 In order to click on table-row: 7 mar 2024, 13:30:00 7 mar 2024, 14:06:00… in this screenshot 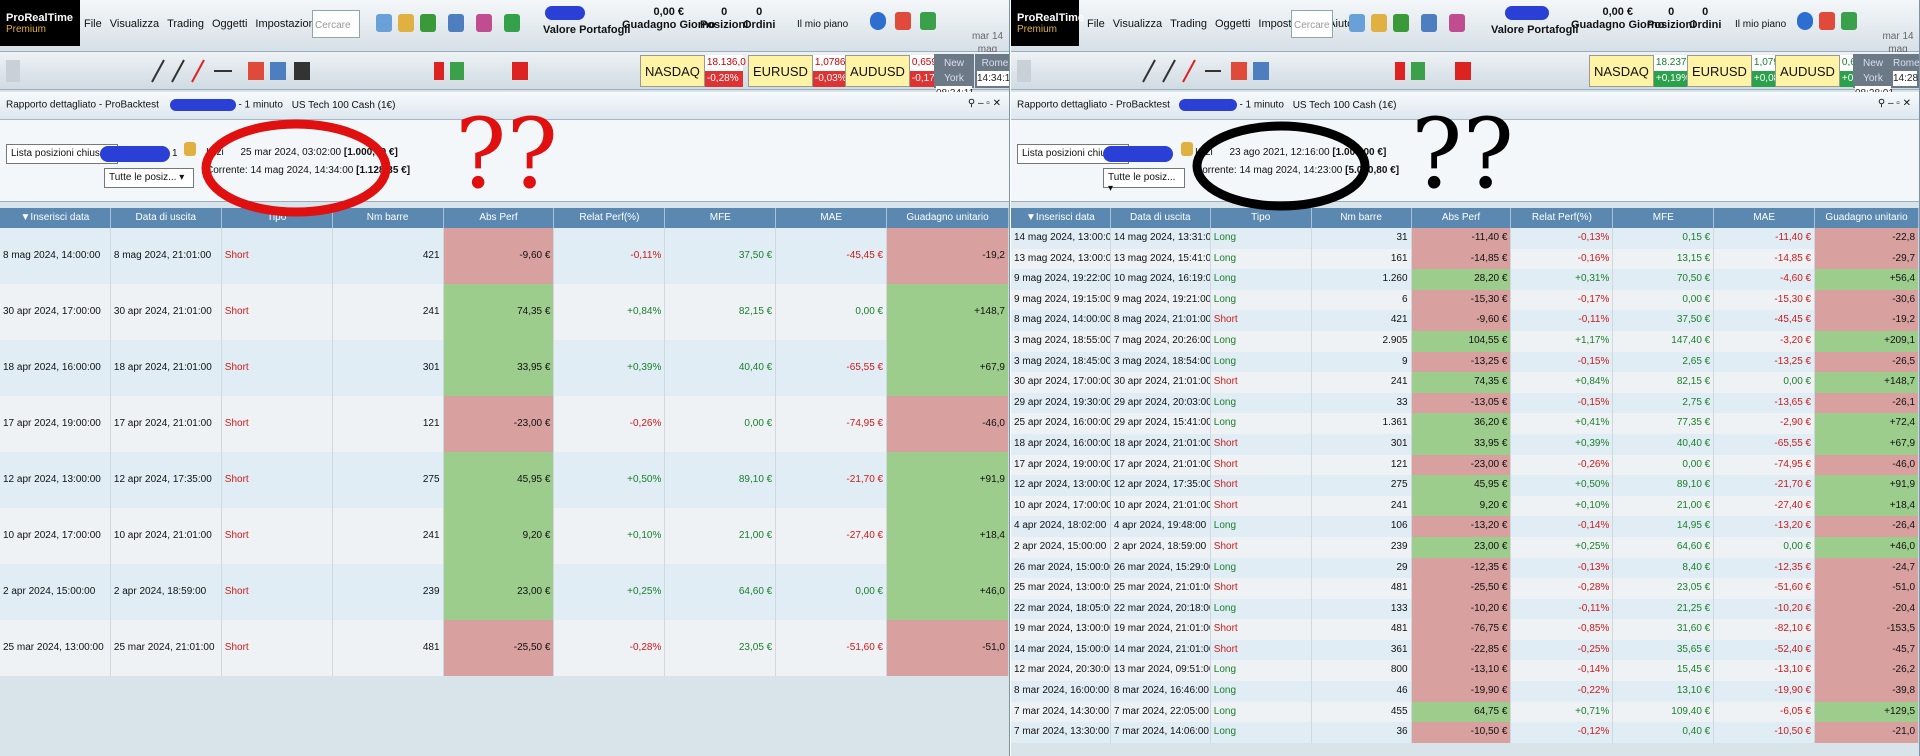, I will do `click(1465, 732)`.